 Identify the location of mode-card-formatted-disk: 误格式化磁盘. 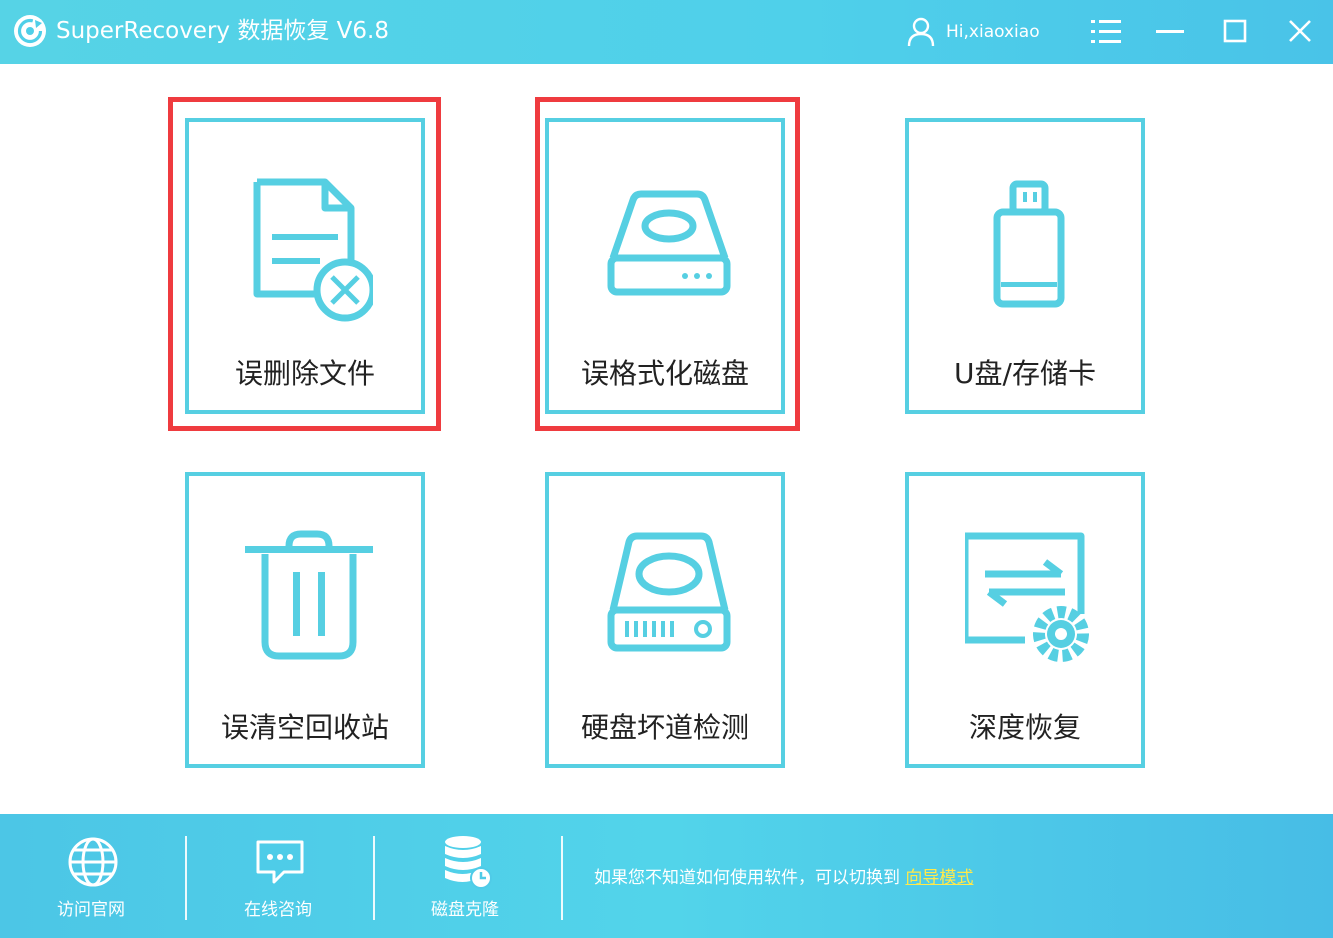
(665, 266).